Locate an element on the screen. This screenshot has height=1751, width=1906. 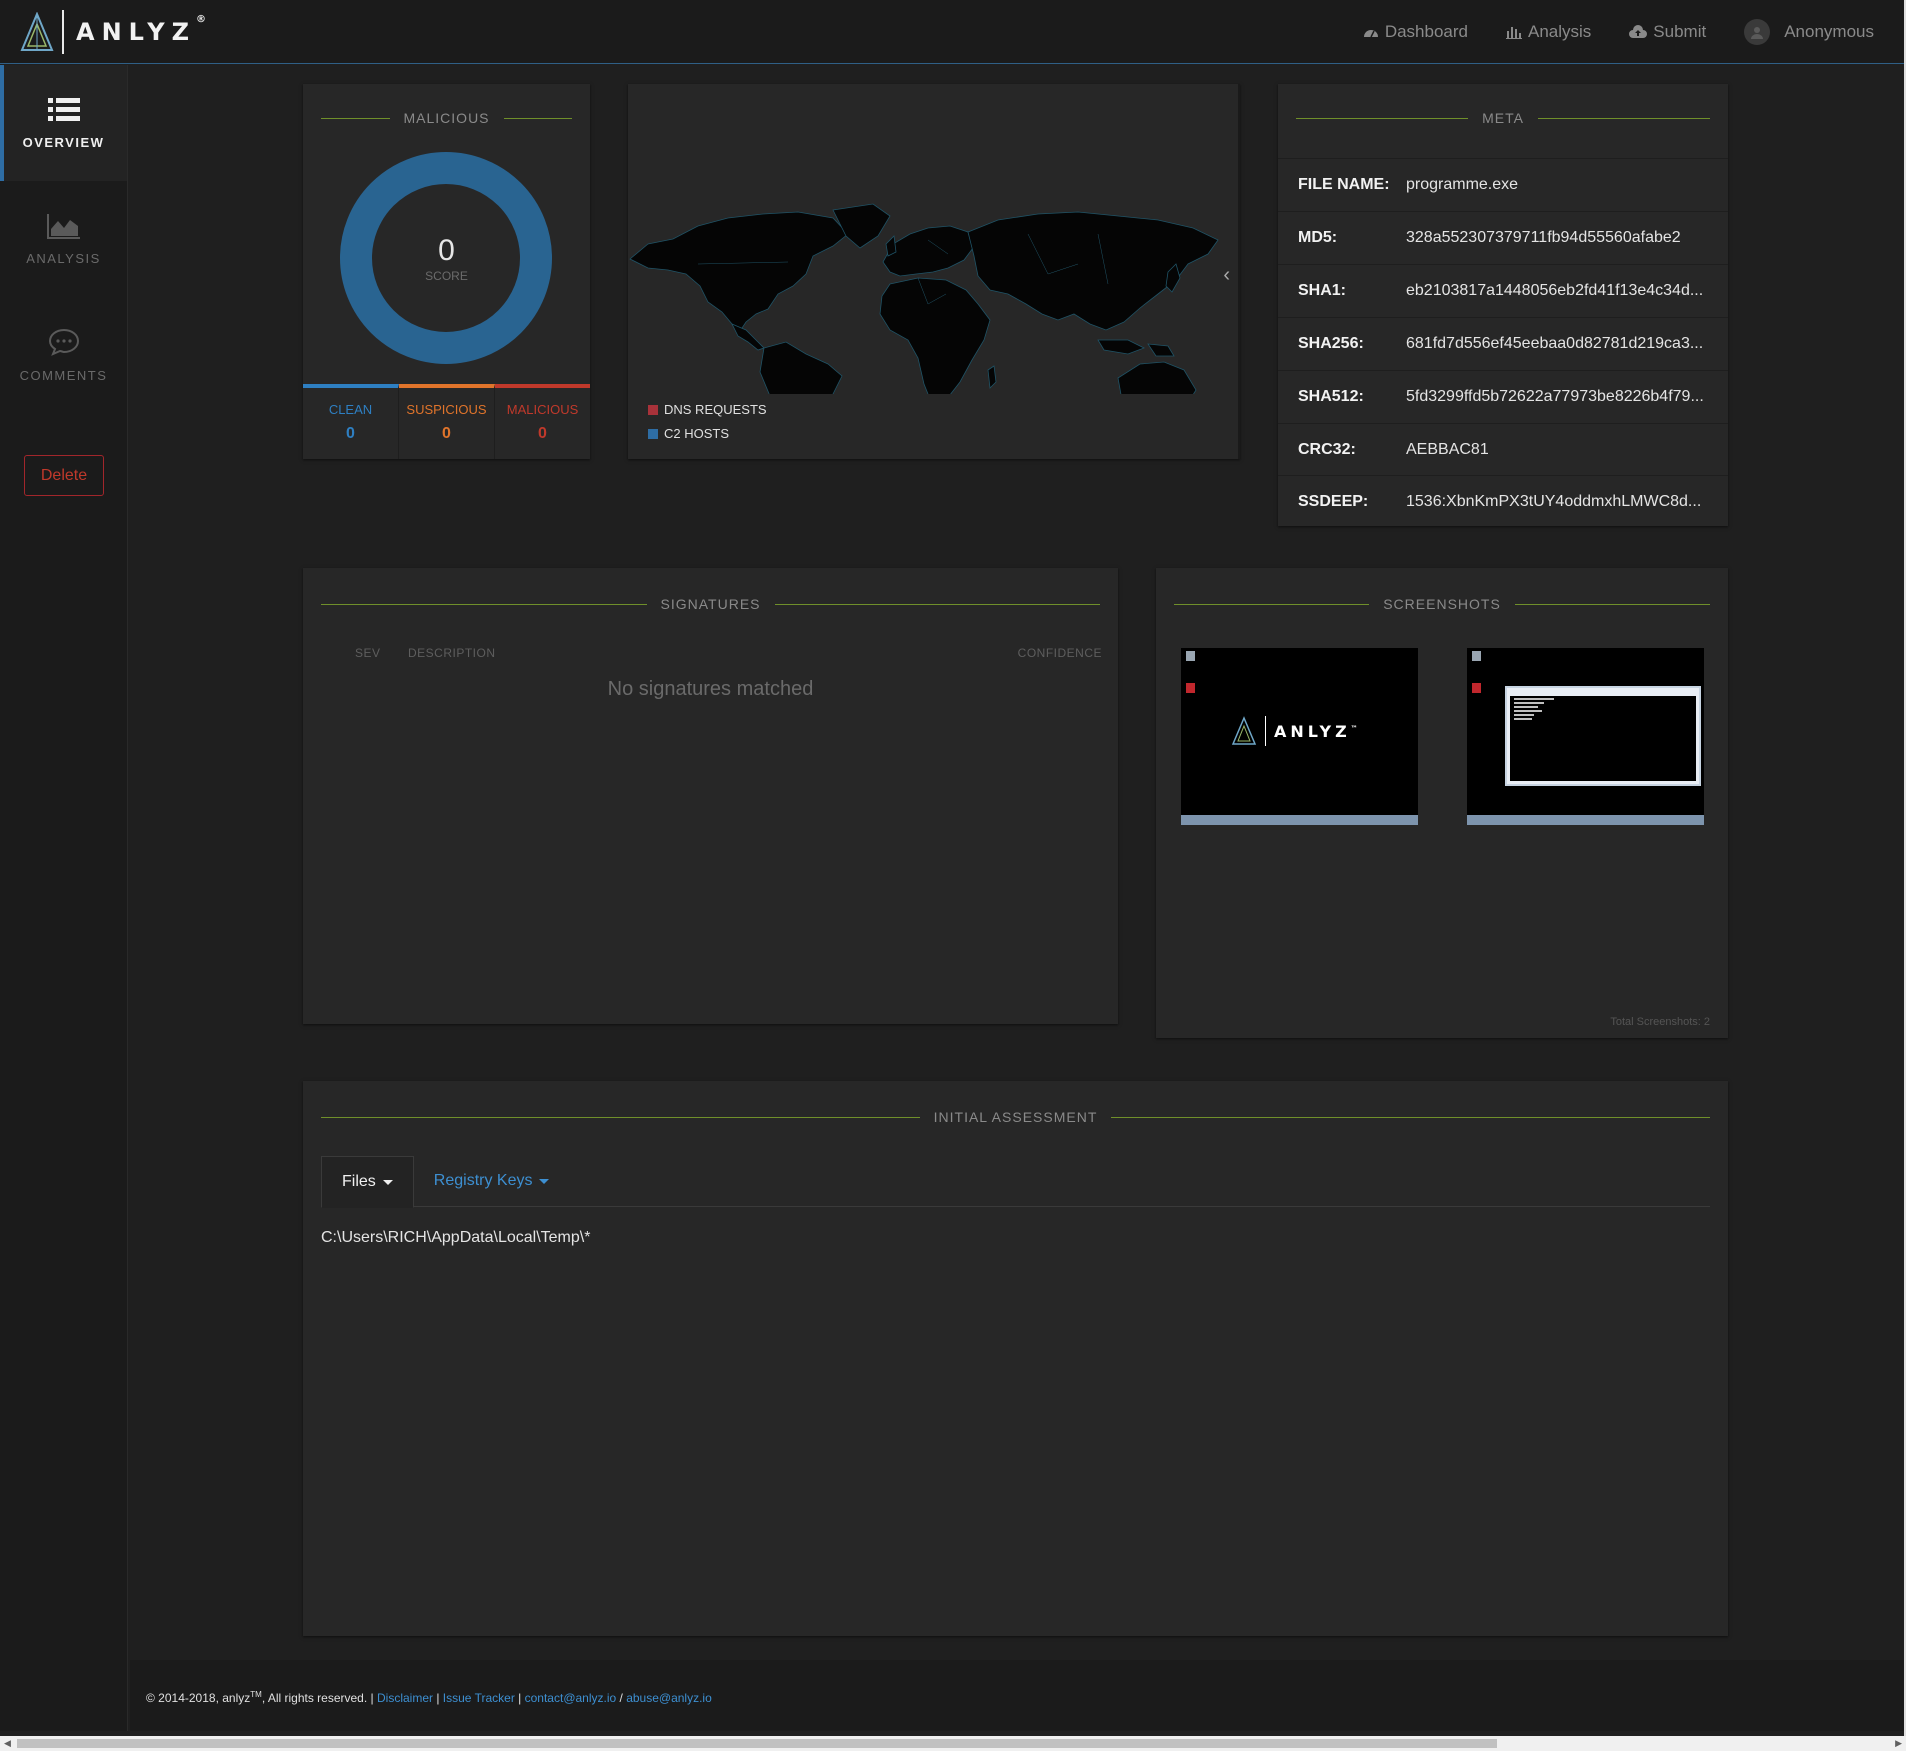
nav-submit: Submit is located at coordinates (1667, 32).